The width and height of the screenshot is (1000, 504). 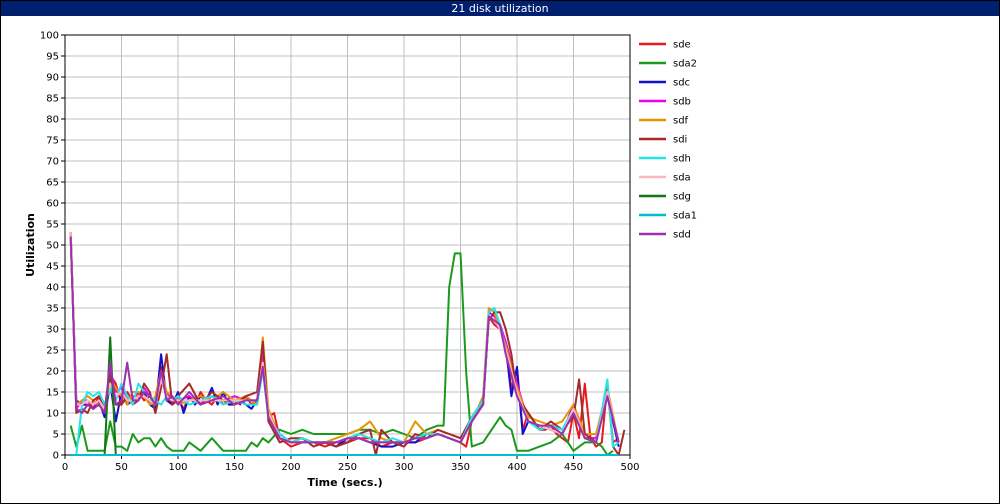 I want to click on y-tick-label: 90, so click(x=52, y=78).